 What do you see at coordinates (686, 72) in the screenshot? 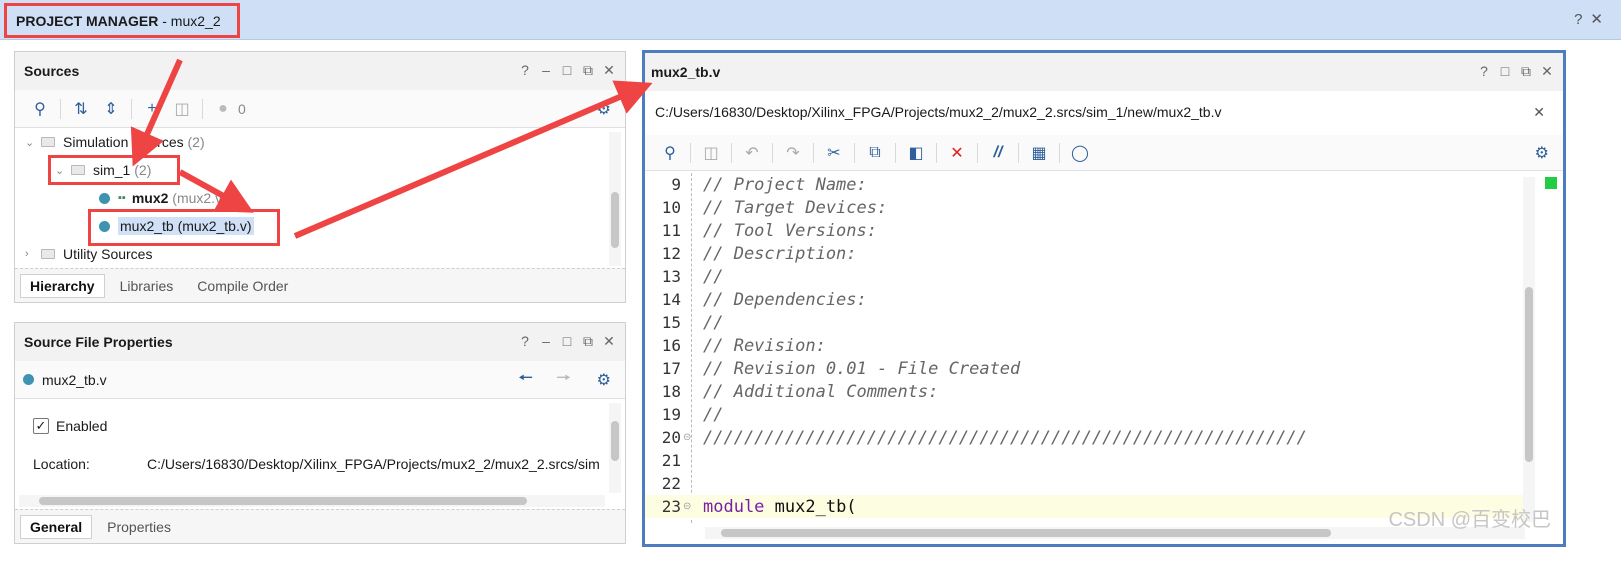
I see `editor-title: mux2_tb.v` at bounding box center [686, 72].